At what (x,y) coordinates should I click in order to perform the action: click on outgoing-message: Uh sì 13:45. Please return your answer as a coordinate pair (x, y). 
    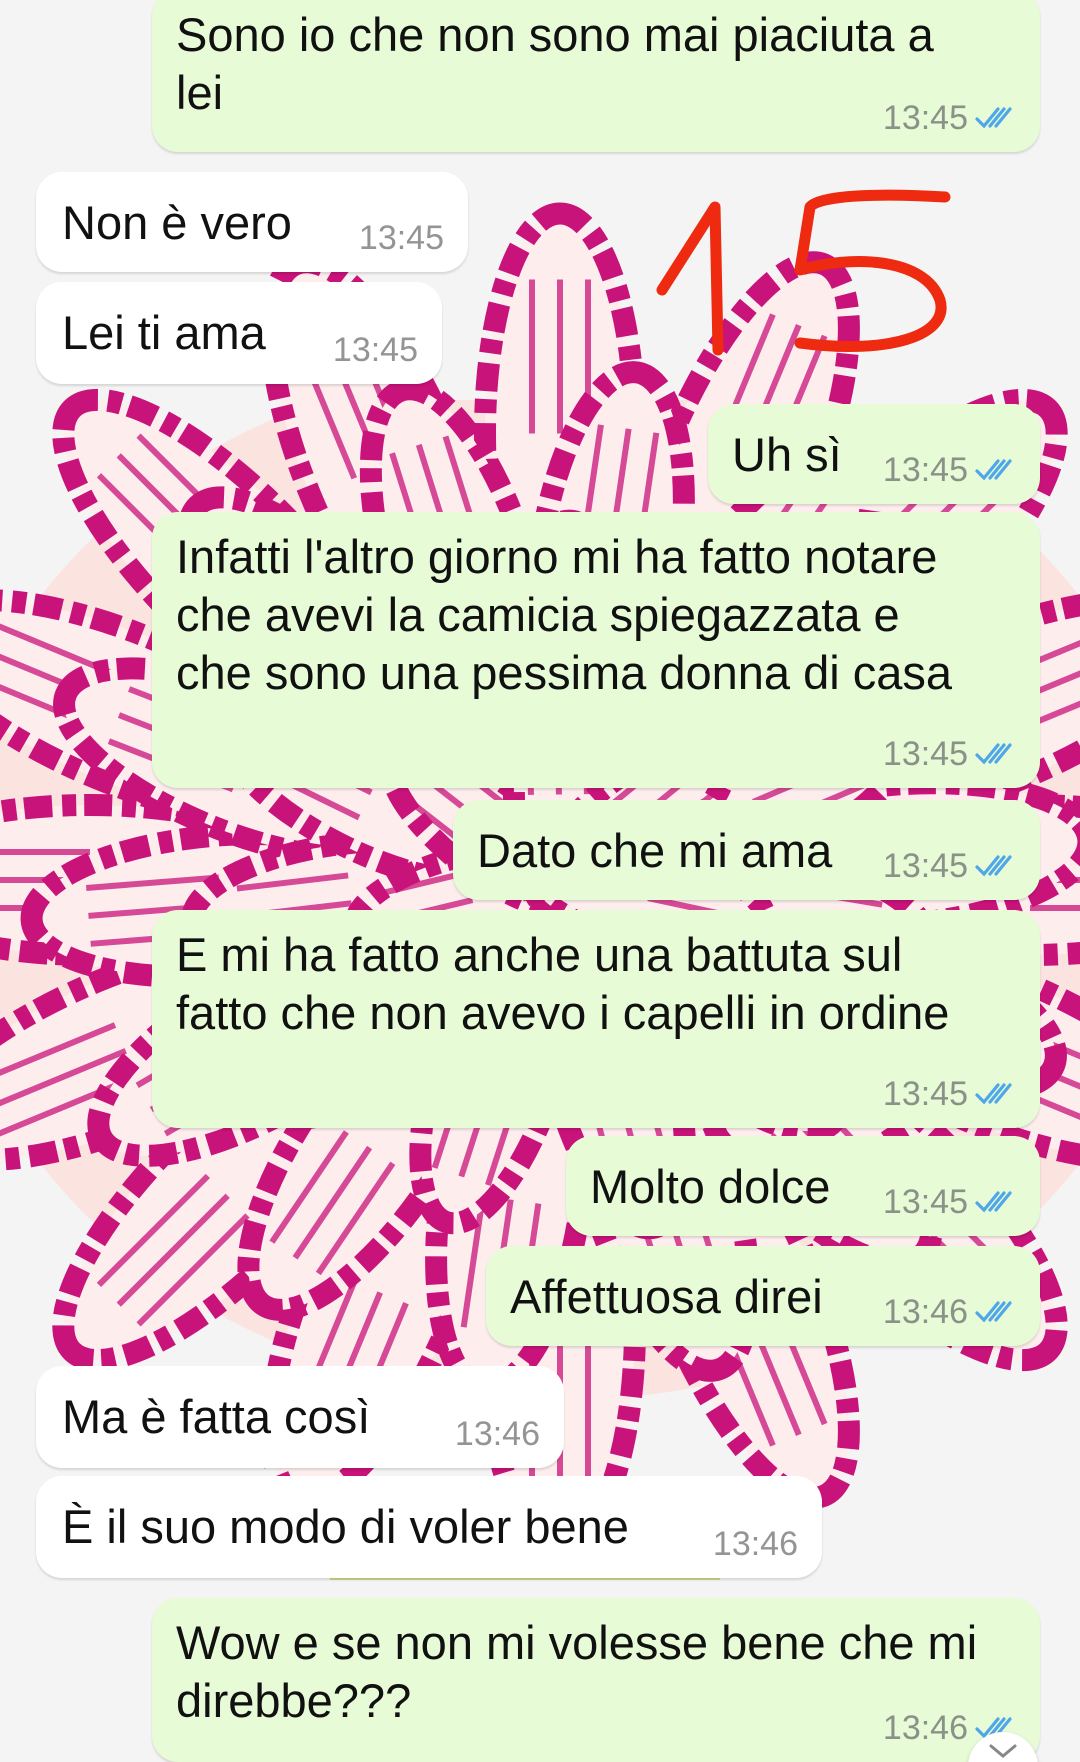
    Looking at the image, I should click on (874, 454).